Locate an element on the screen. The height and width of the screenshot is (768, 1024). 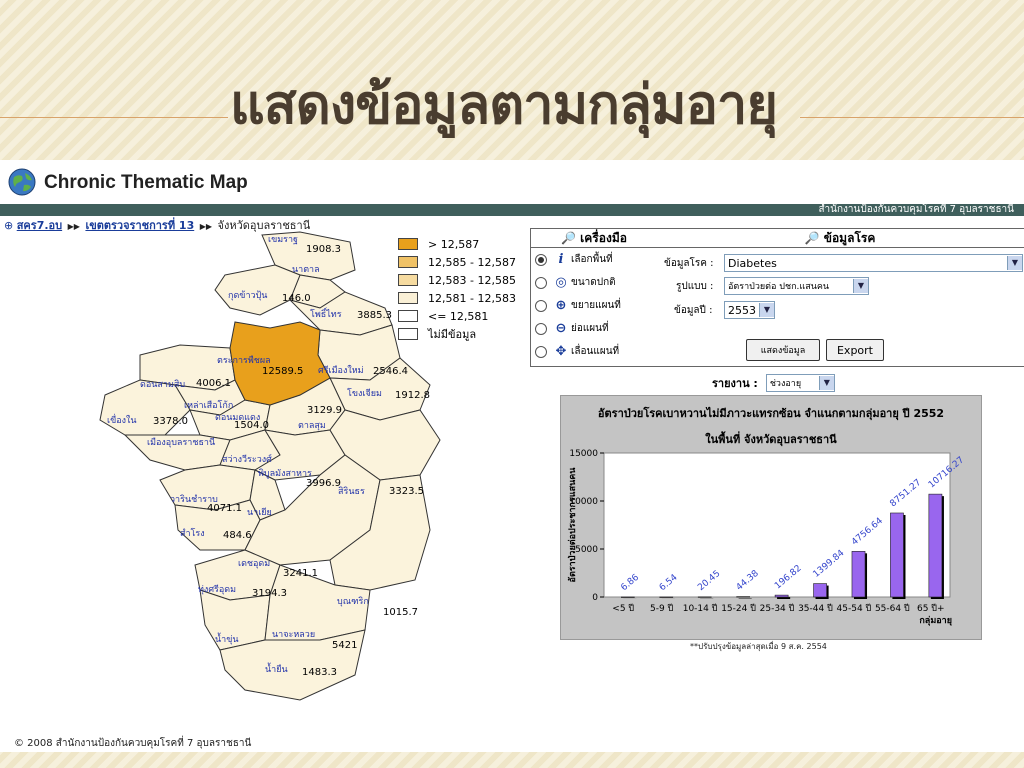
x-tick-label: 45-54 ปี is located at coordinates (854, 608).